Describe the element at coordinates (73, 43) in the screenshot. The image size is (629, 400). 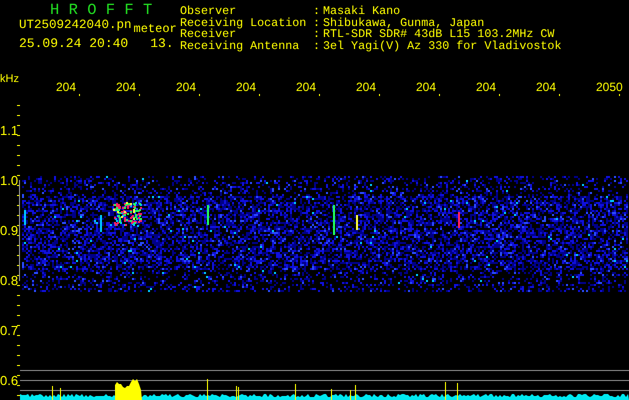
I see `timestamp: 25.09.24 20:40` at that location.